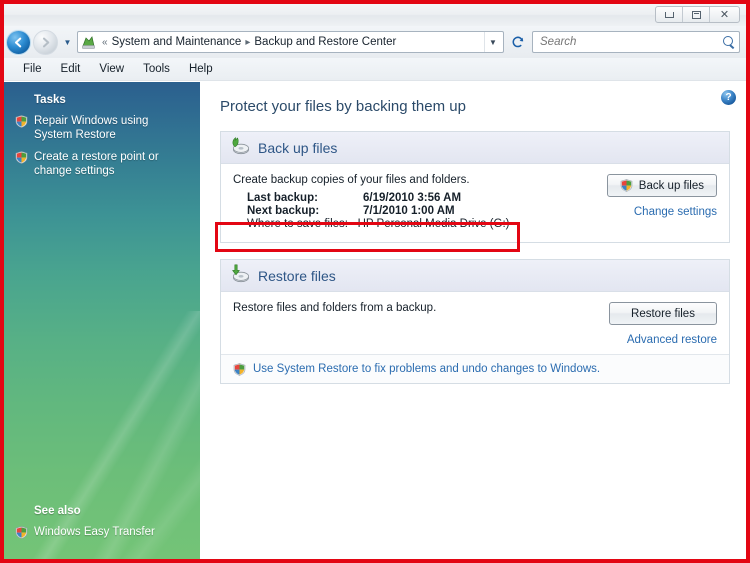 The height and width of the screenshot is (563, 750). I want to click on back-up-files-button: Back up files, so click(661, 185).